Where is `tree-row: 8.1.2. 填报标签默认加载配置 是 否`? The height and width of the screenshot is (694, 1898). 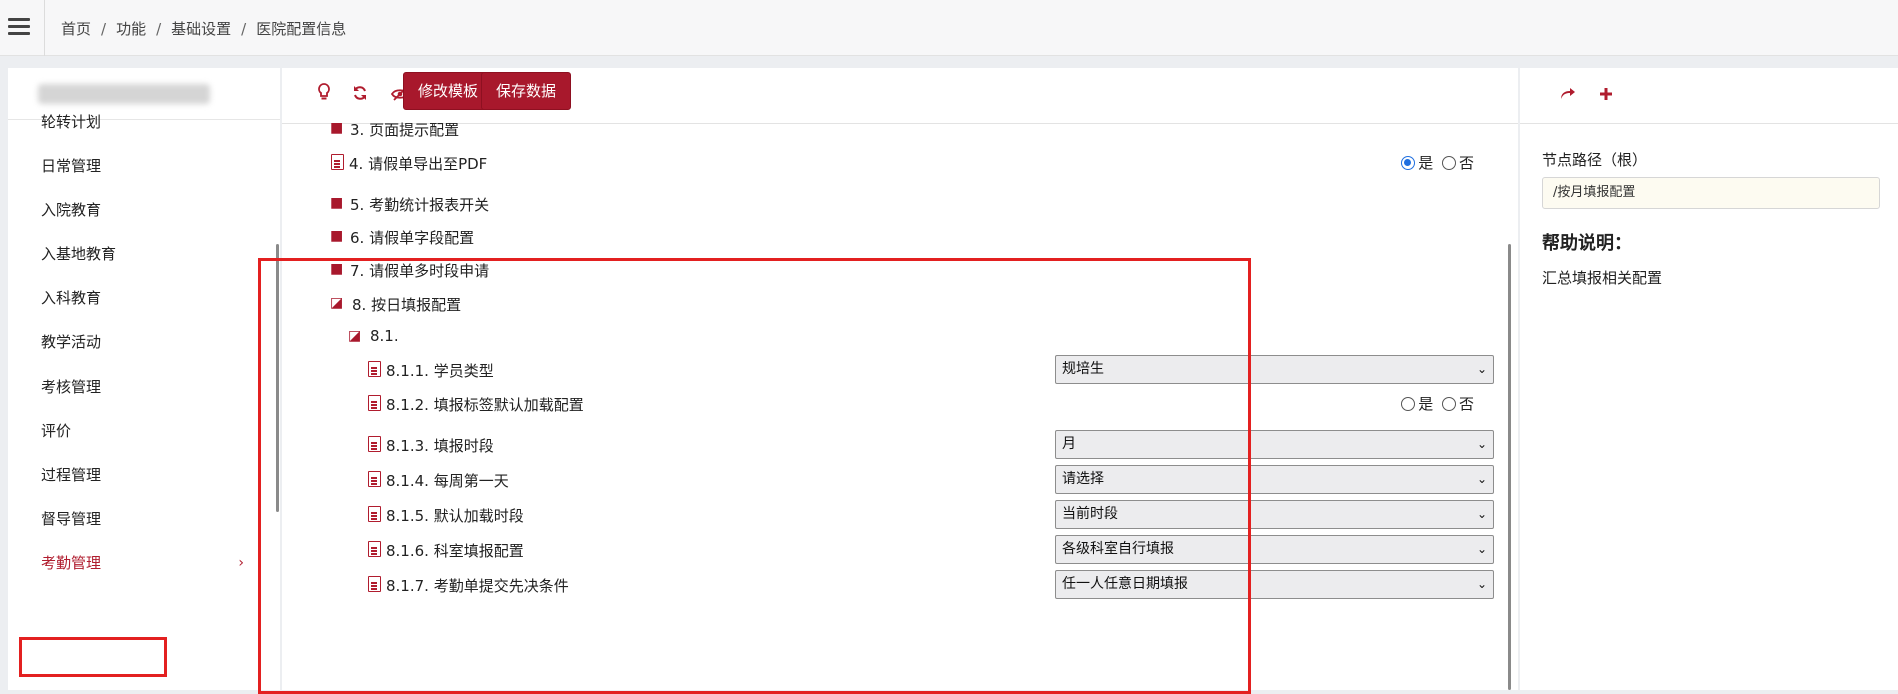 tree-row: 8.1.2. 填报标签默认加载配置 是 否 is located at coordinates (892, 405).